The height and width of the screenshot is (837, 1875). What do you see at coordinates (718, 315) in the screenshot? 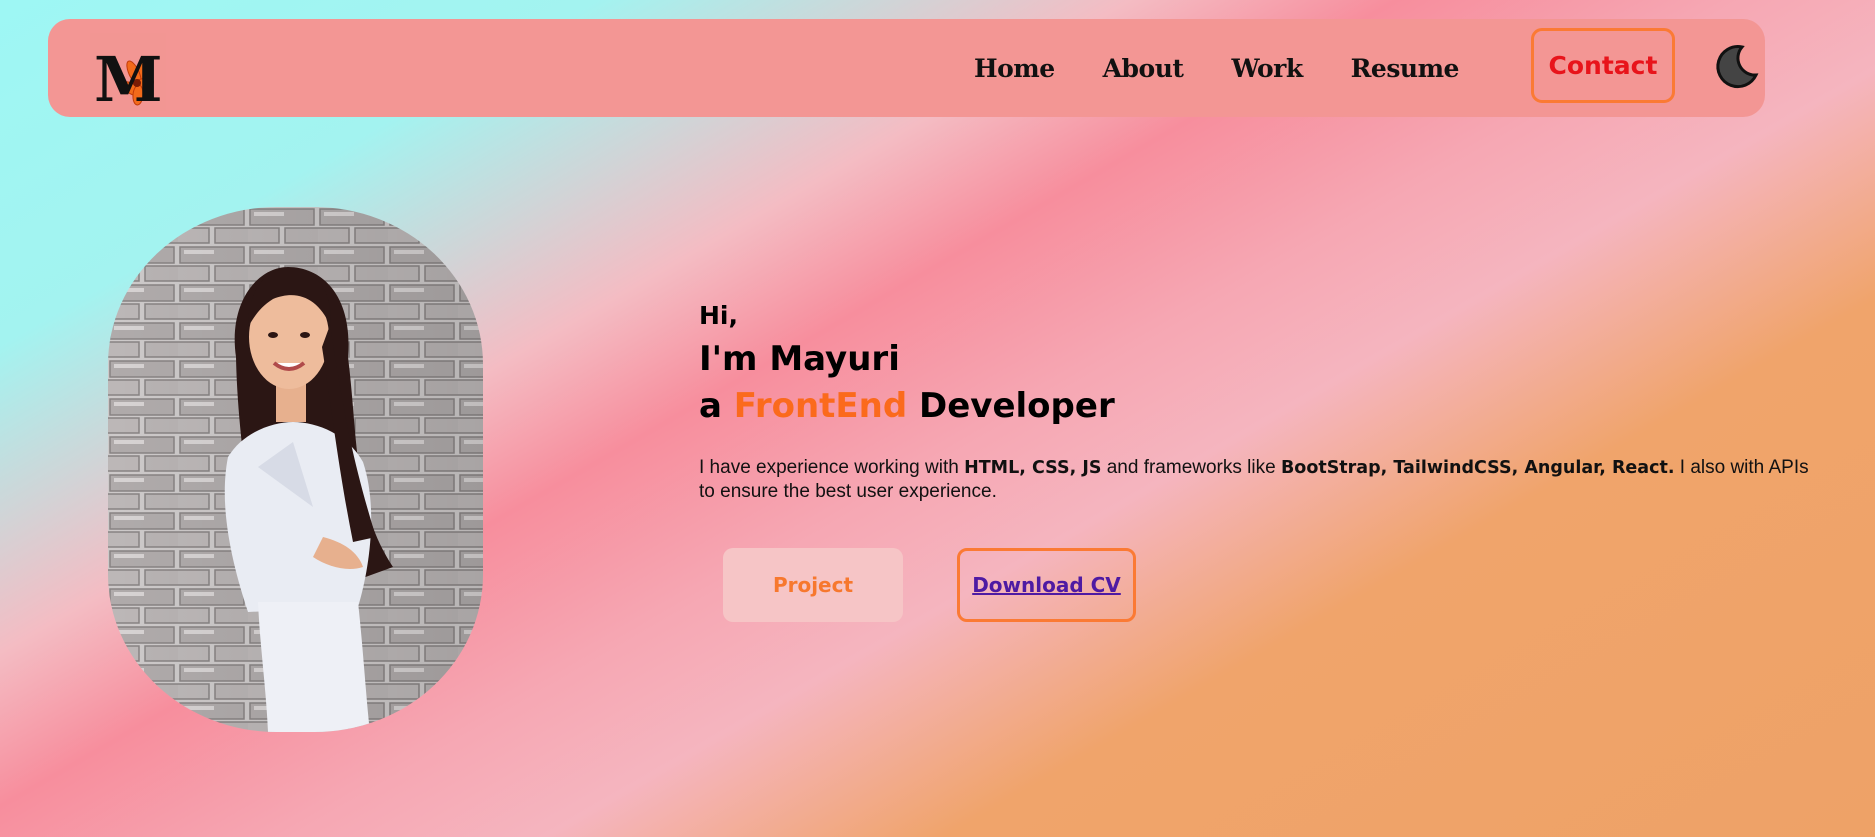
I see `greeting-text: Hi,` at bounding box center [718, 315].